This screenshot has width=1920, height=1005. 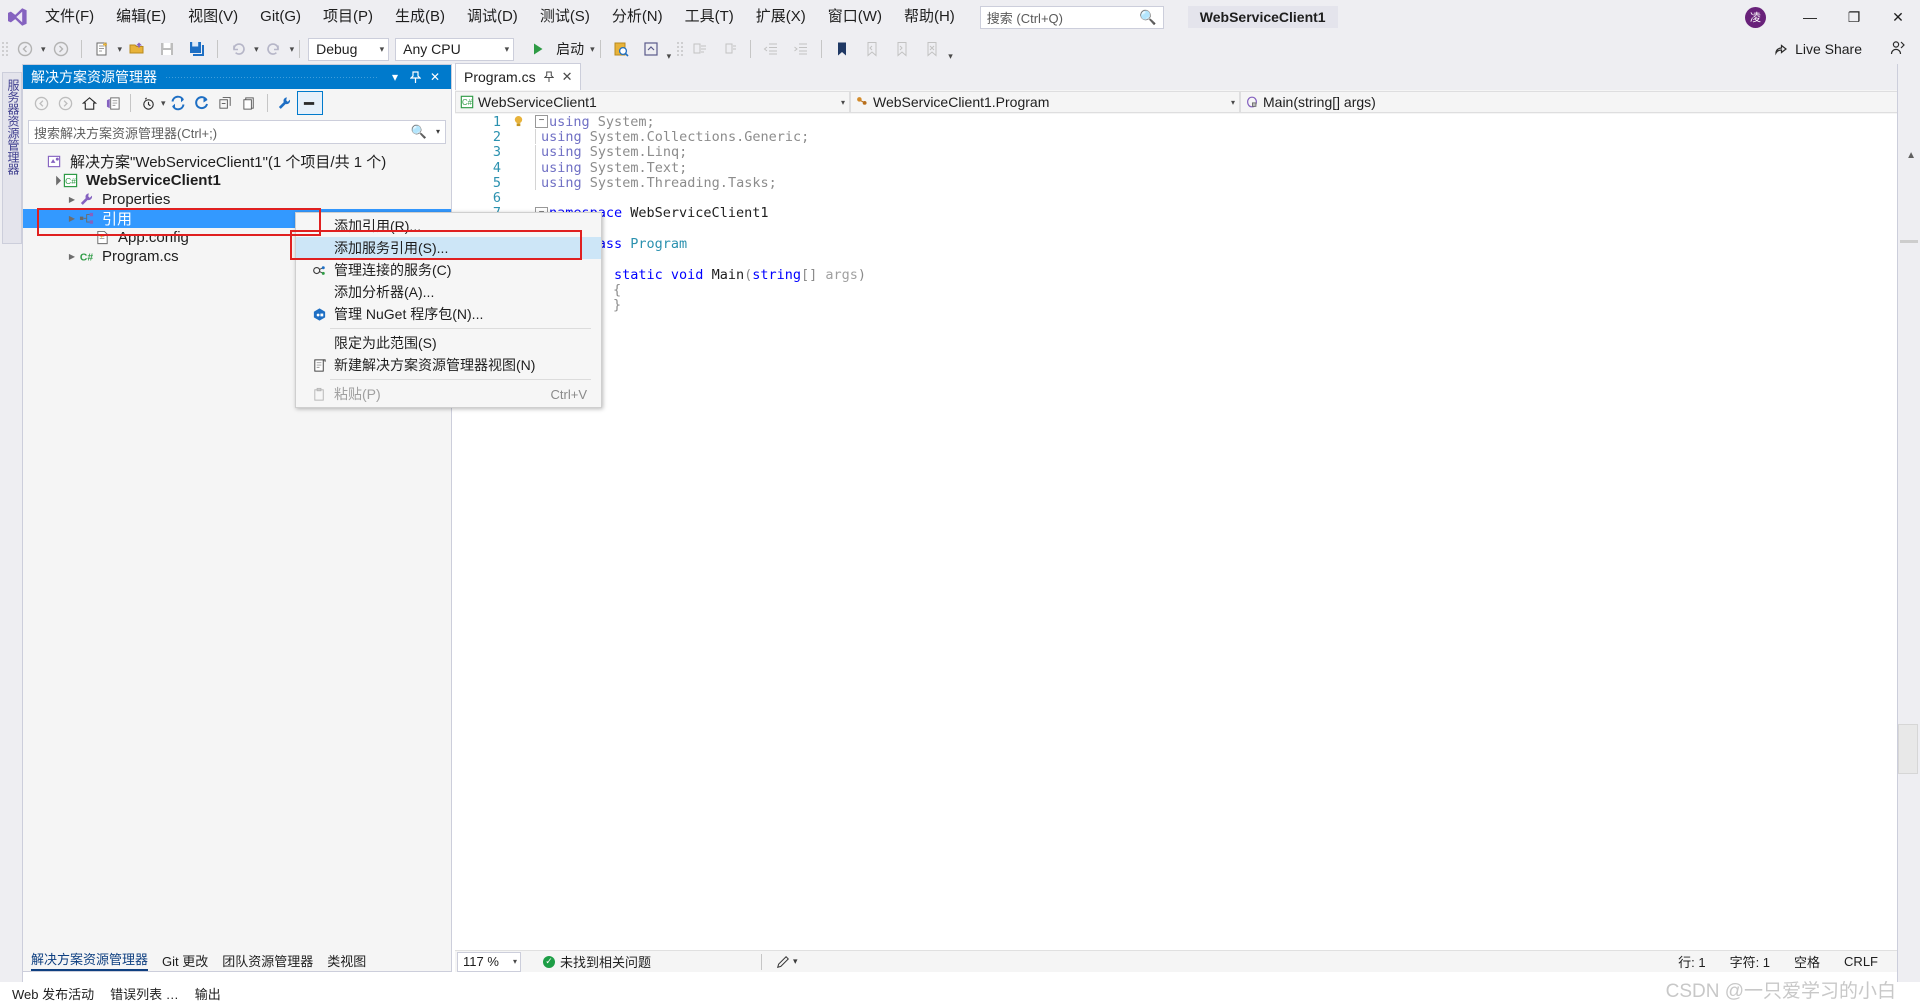 What do you see at coordinates (12, 158) in the screenshot?
I see `server-explorer-tab: 服务器资源管理器` at bounding box center [12, 158].